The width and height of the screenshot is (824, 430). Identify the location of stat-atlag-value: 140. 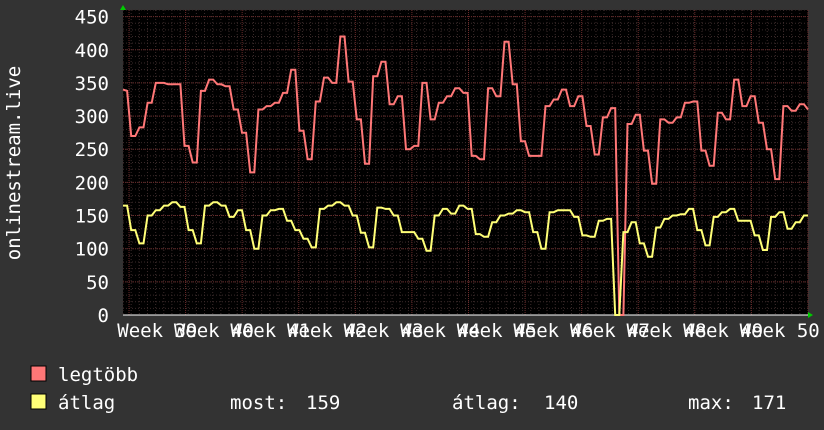
(561, 403).